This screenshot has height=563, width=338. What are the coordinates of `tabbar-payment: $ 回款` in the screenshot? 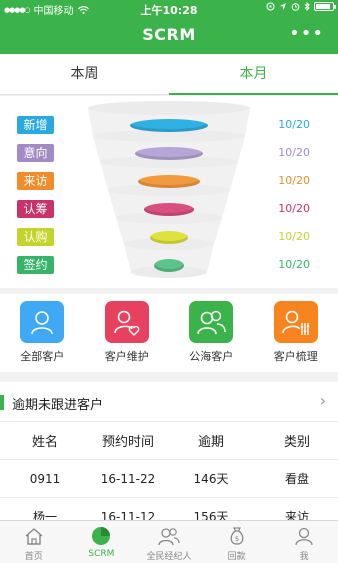 It's located at (237, 542).